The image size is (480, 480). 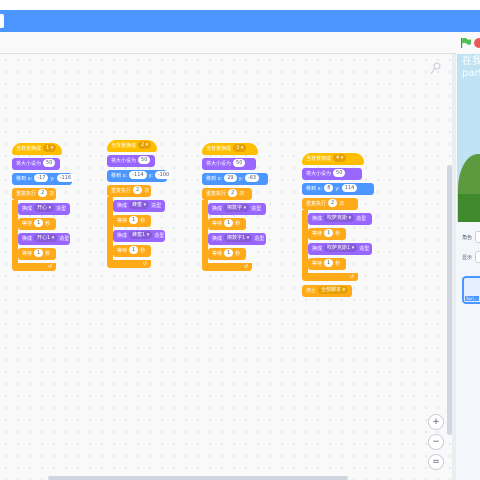 I want to click on stop-block: 停止 全部脚本 ▾, so click(x=327, y=291).